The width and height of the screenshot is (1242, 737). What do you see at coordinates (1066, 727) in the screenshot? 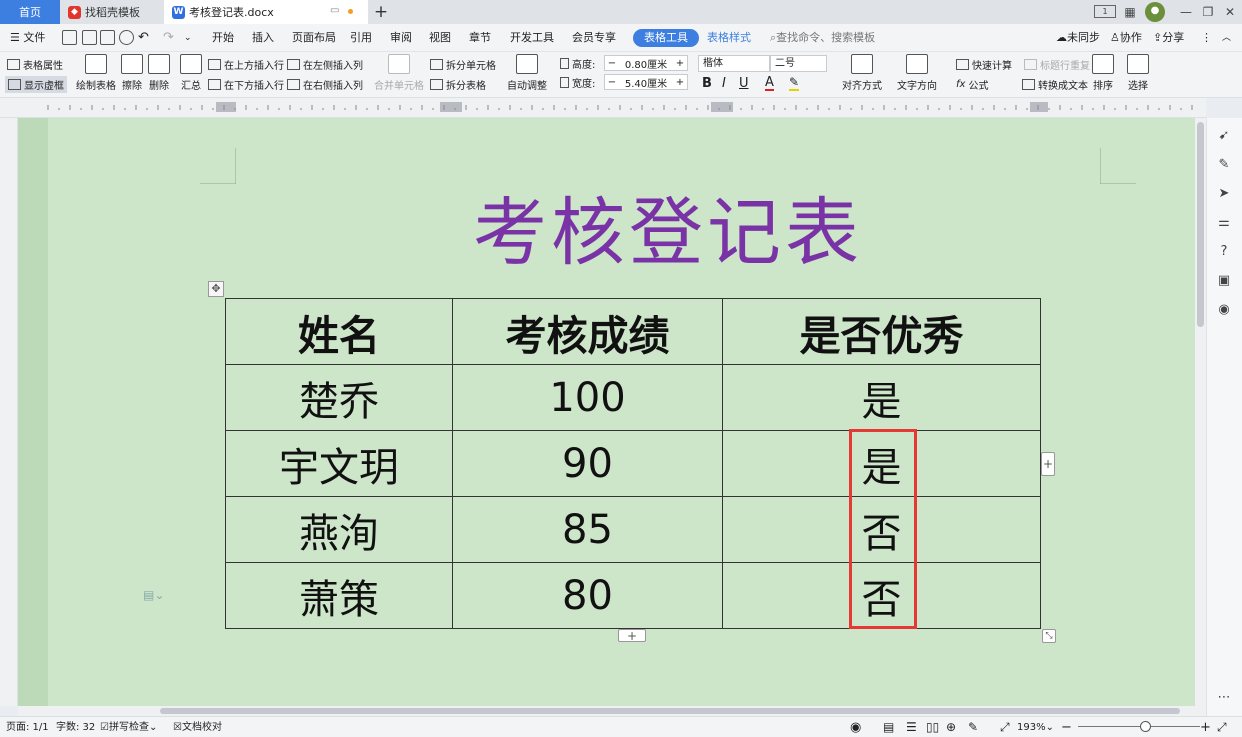
I see `zoom-out-button: −` at bounding box center [1066, 727].